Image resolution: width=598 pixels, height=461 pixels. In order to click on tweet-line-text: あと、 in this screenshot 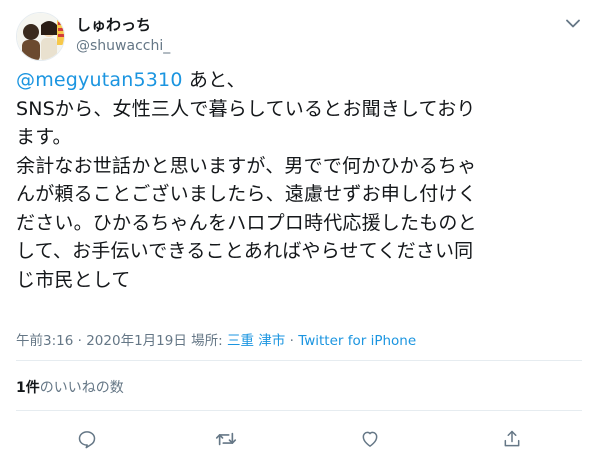, I will do `click(214, 80)`.